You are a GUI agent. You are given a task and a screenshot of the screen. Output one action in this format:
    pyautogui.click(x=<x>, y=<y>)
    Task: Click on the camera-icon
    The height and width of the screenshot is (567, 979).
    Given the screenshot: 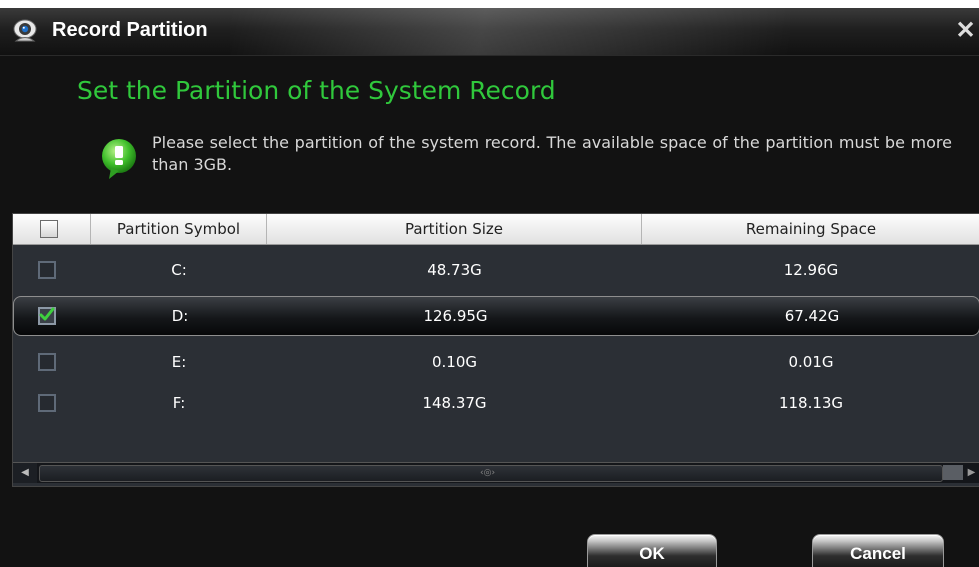 What is the action you would take?
    pyautogui.click(x=25, y=30)
    